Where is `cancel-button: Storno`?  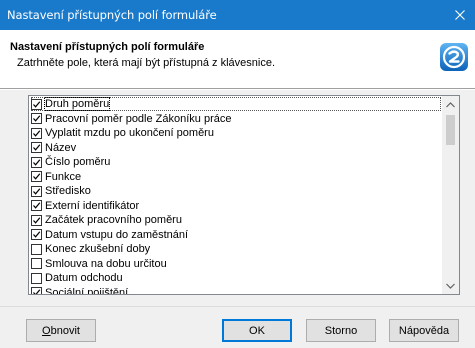 cancel-button: Storno is located at coordinates (341, 330).